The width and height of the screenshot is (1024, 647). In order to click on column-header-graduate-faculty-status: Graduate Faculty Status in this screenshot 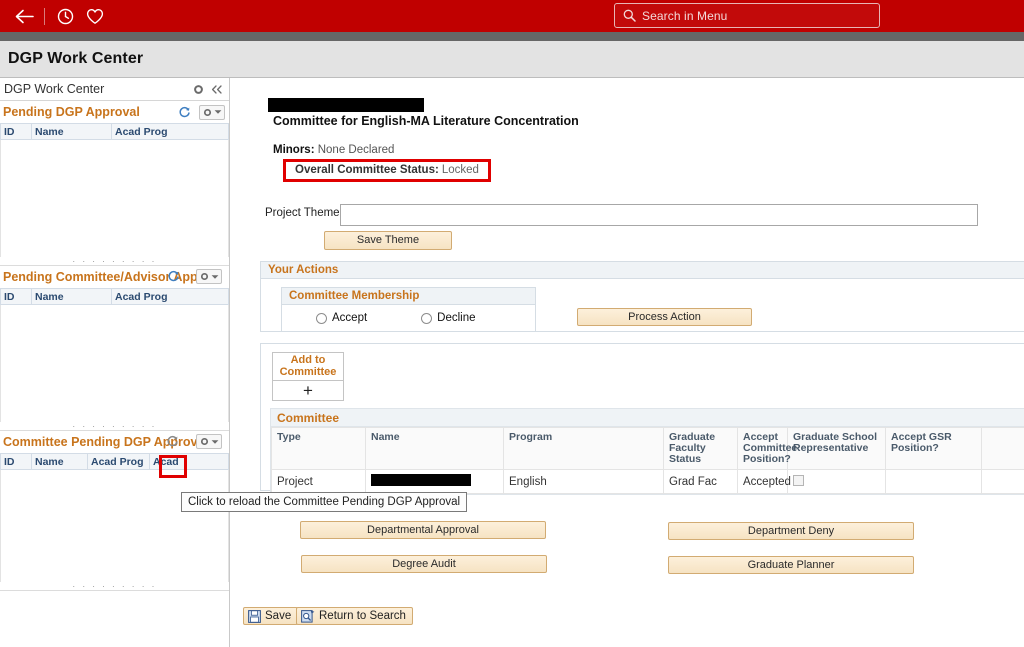, I will do `click(700, 448)`.